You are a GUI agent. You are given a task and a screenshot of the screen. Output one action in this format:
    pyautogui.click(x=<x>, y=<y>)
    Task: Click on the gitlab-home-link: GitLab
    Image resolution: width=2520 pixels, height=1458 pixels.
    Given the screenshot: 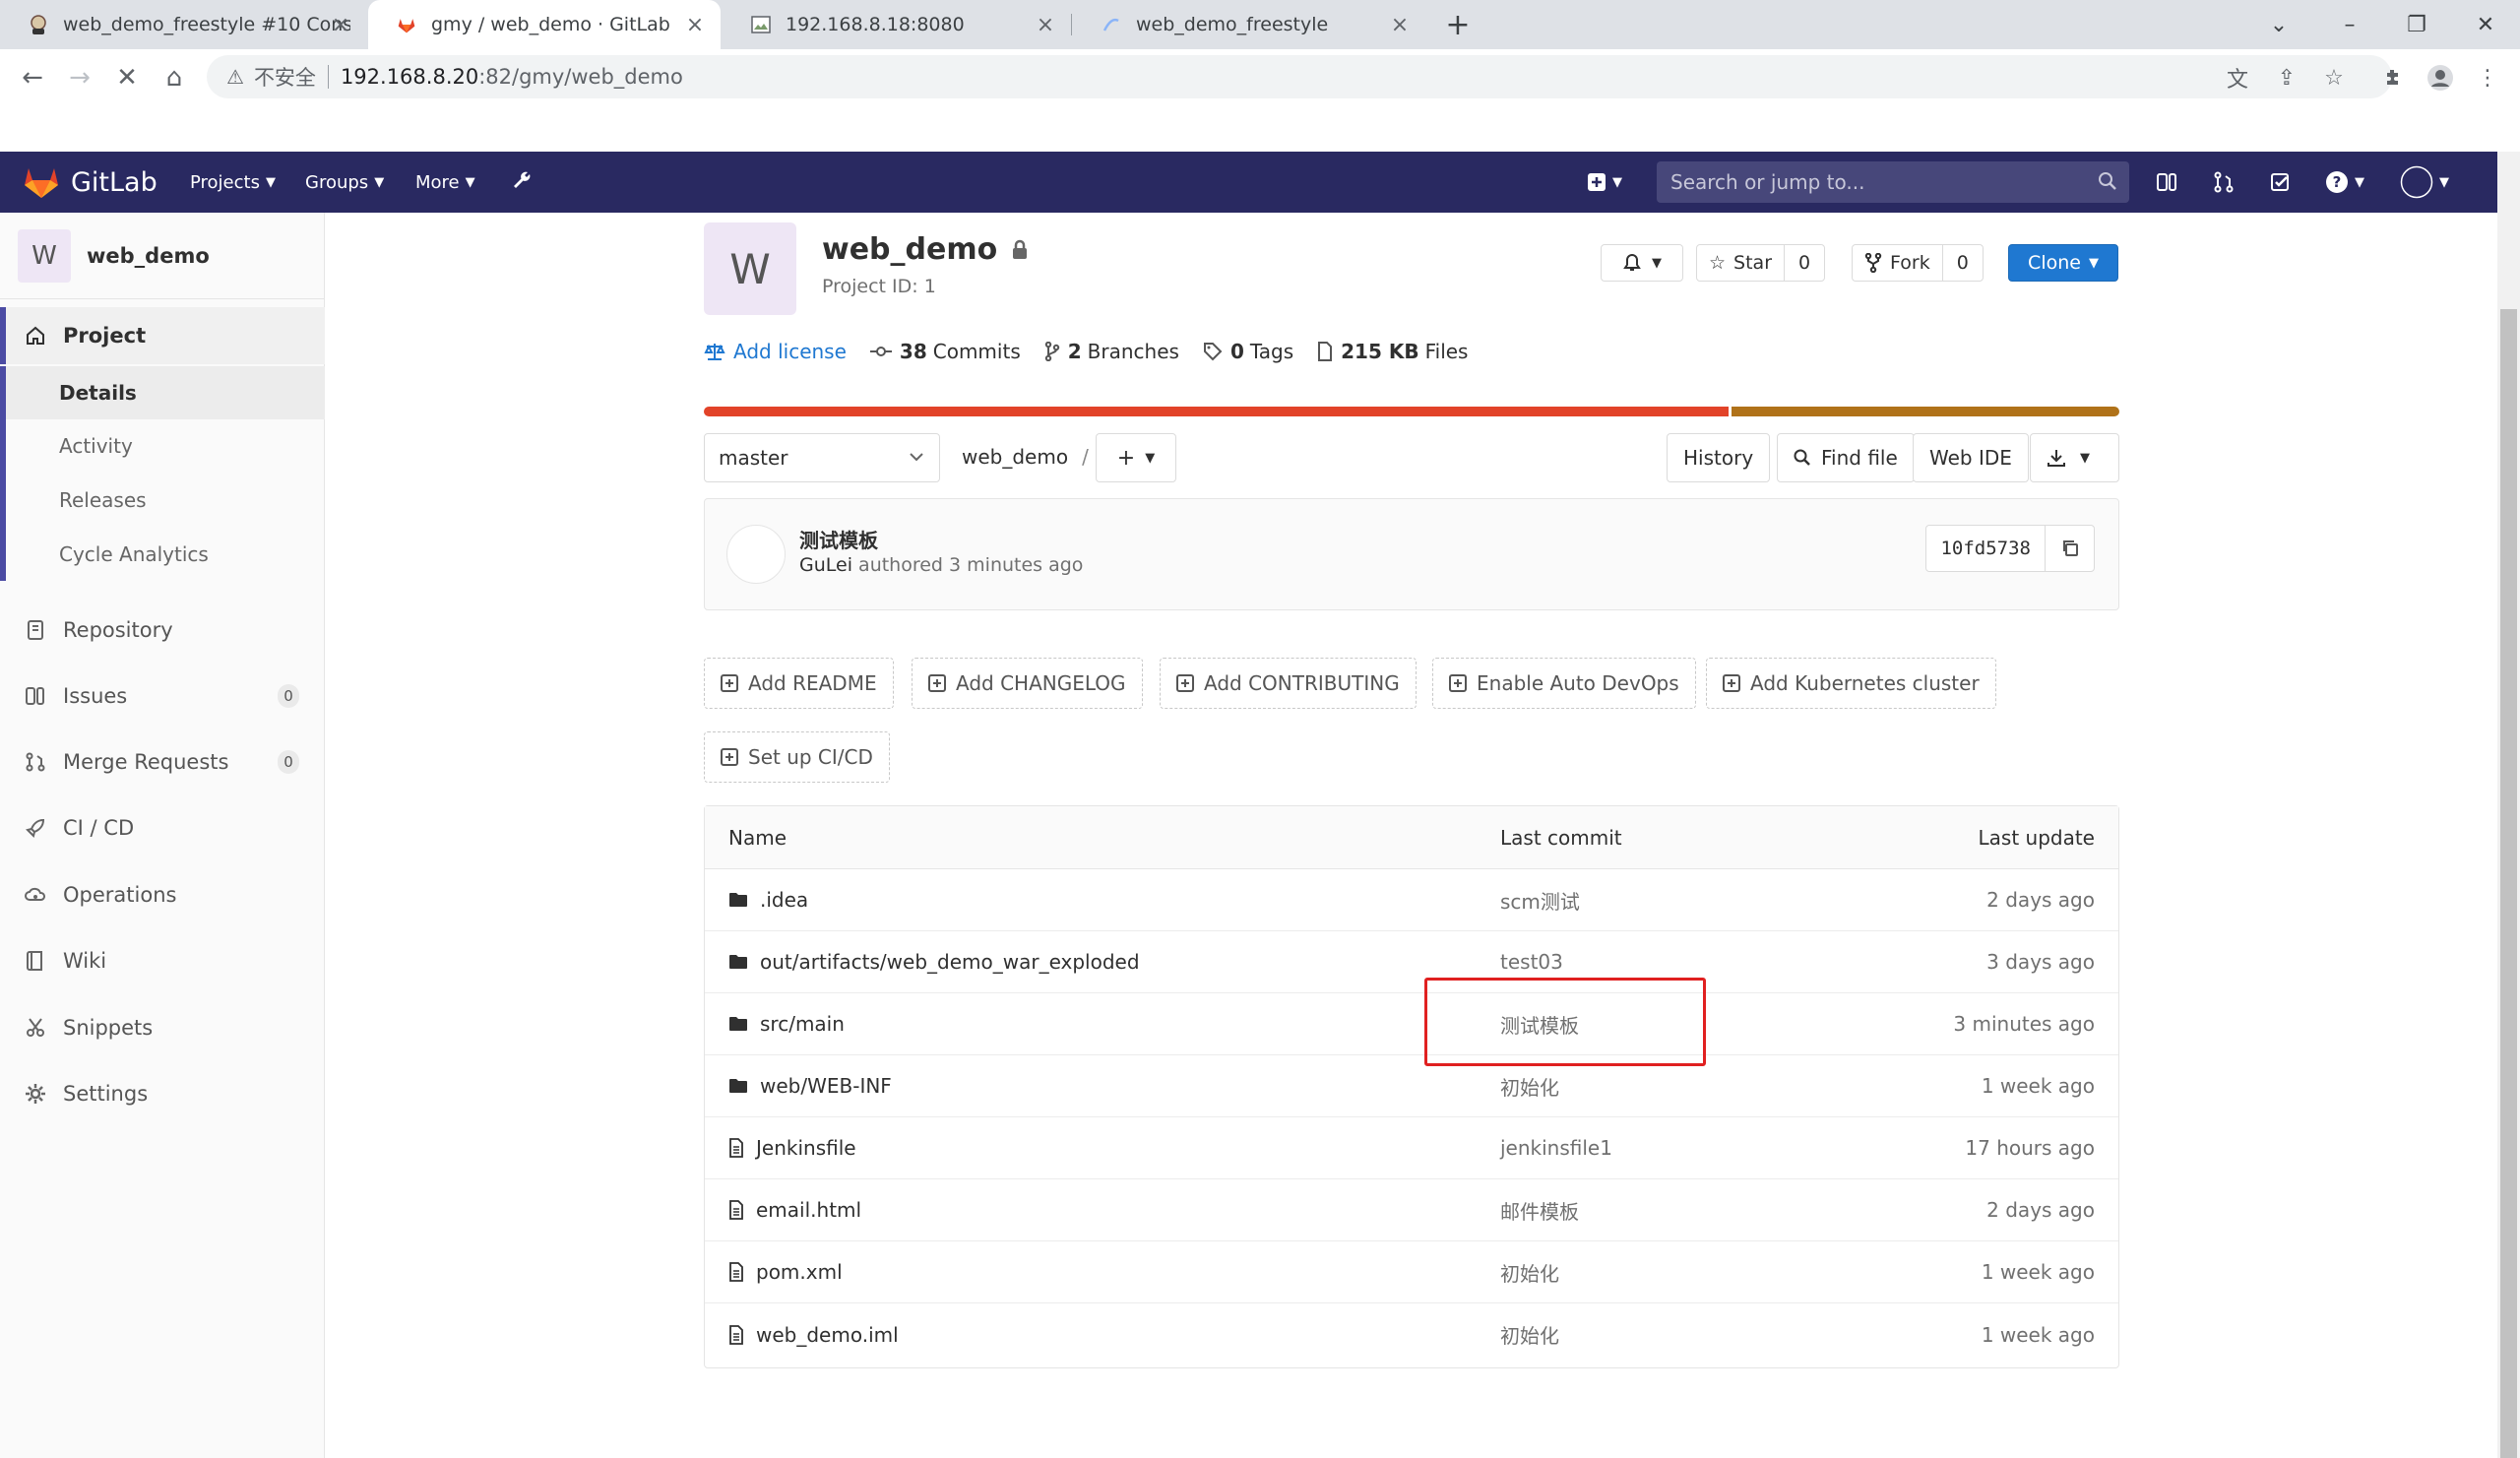 What is the action you would take?
    pyautogui.click(x=91, y=182)
    